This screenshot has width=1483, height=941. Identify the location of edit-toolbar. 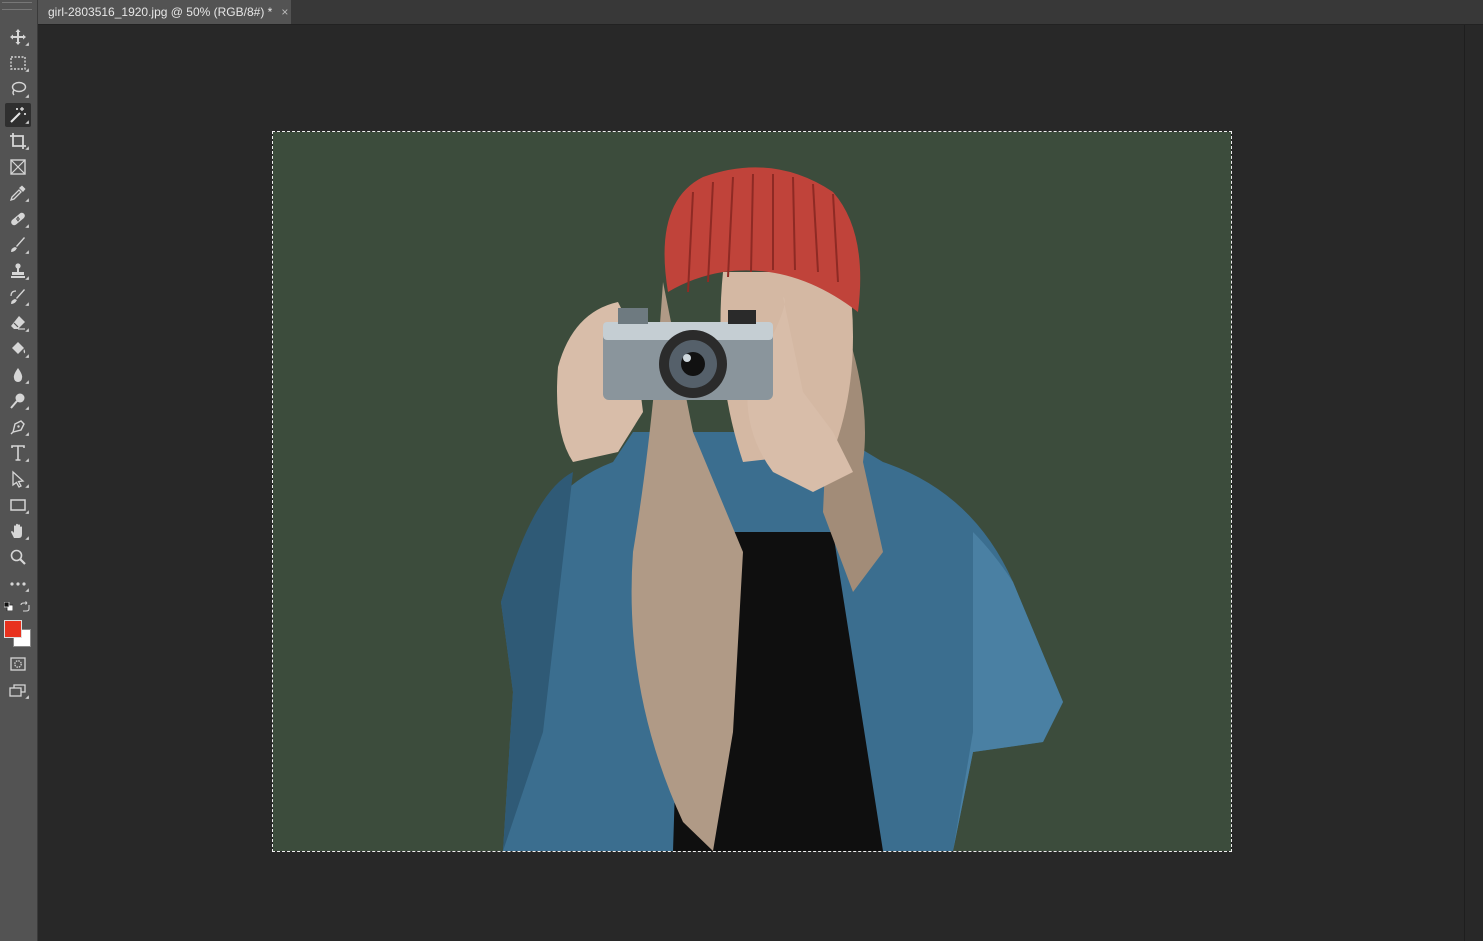
(18, 583).